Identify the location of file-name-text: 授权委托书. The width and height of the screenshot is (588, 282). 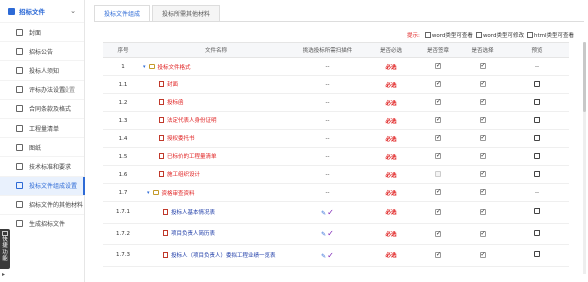
(181, 138).